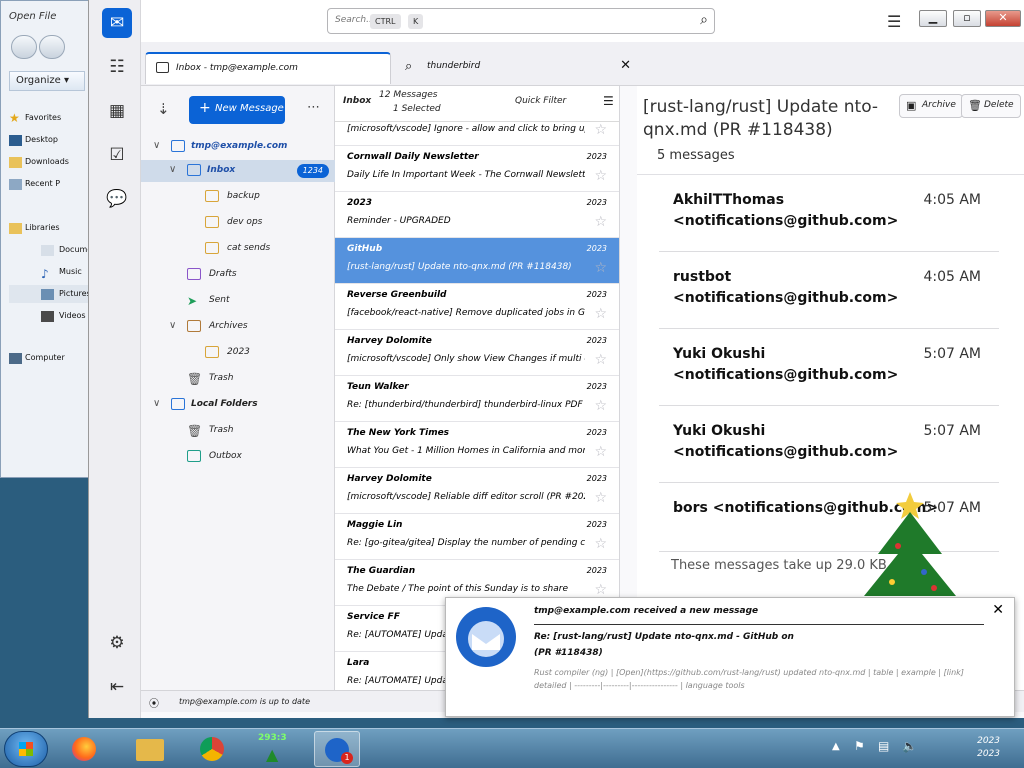 The width and height of the screenshot is (1024, 768). Describe the element at coordinates (151, 749) in the screenshot. I see `taskbar-explorer` at that location.